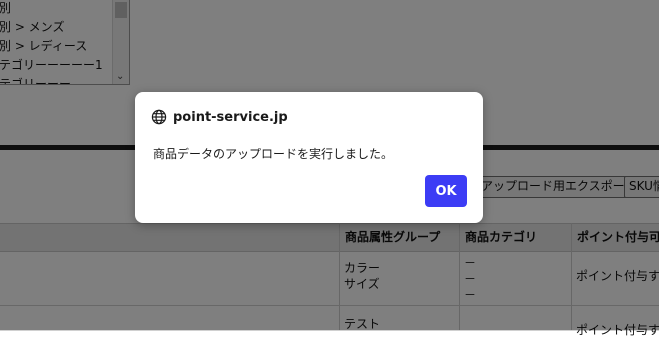  What do you see at coordinates (230, 117) in the screenshot?
I see `dialog-origin: point-service.jp` at bounding box center [230, 117].